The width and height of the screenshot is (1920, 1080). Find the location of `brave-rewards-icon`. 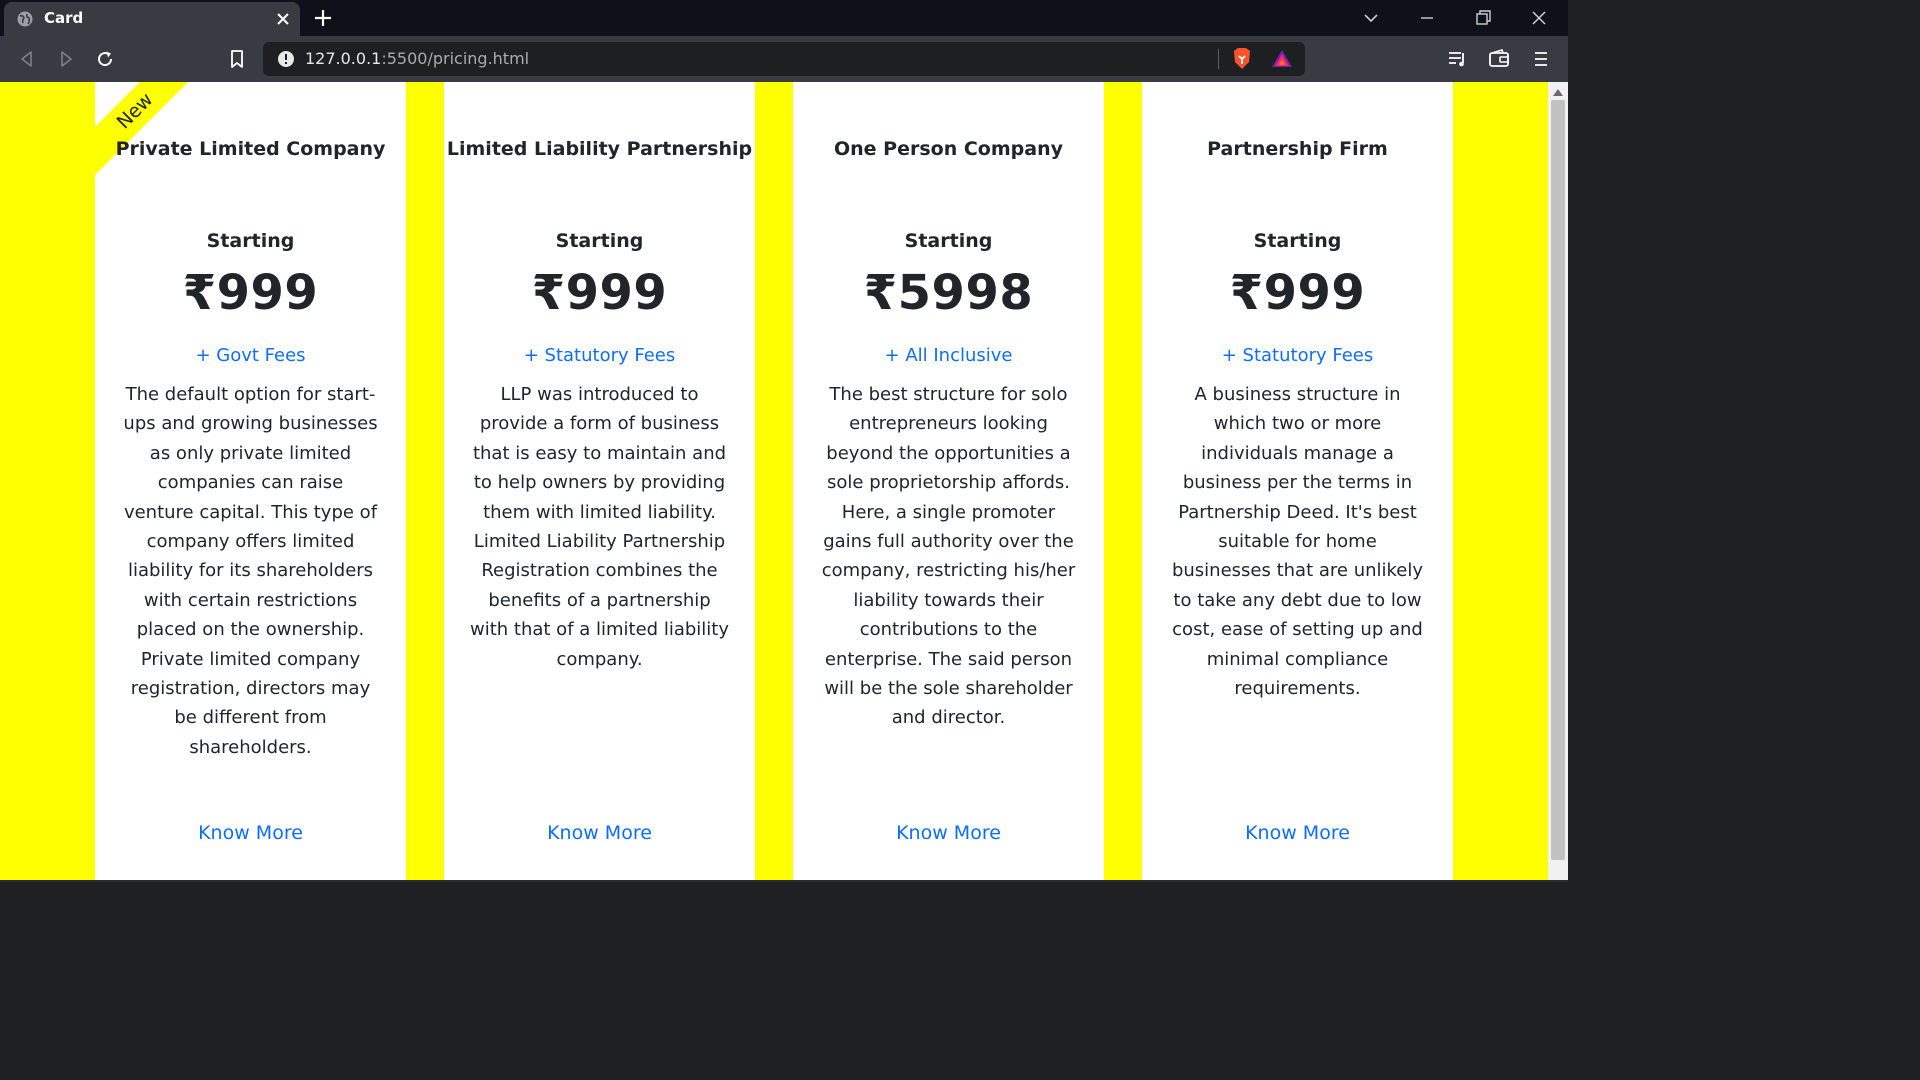

brave-rewards-icon is located at coordinates (1282, 59).